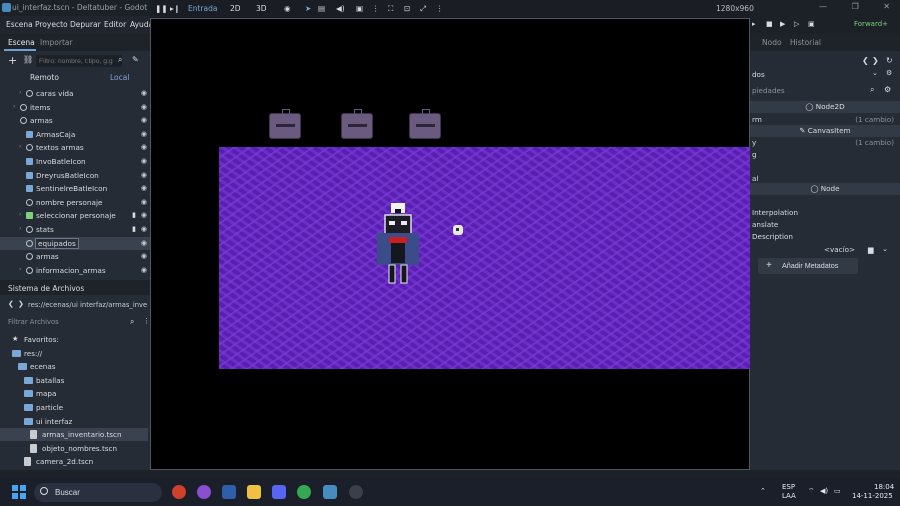 The width and height of the screenshot is (900, 506). What do you see at coordinates (825, 189) in the screenshot?
I see `section-node: ◯ Node` at bounding box center [825, 189].